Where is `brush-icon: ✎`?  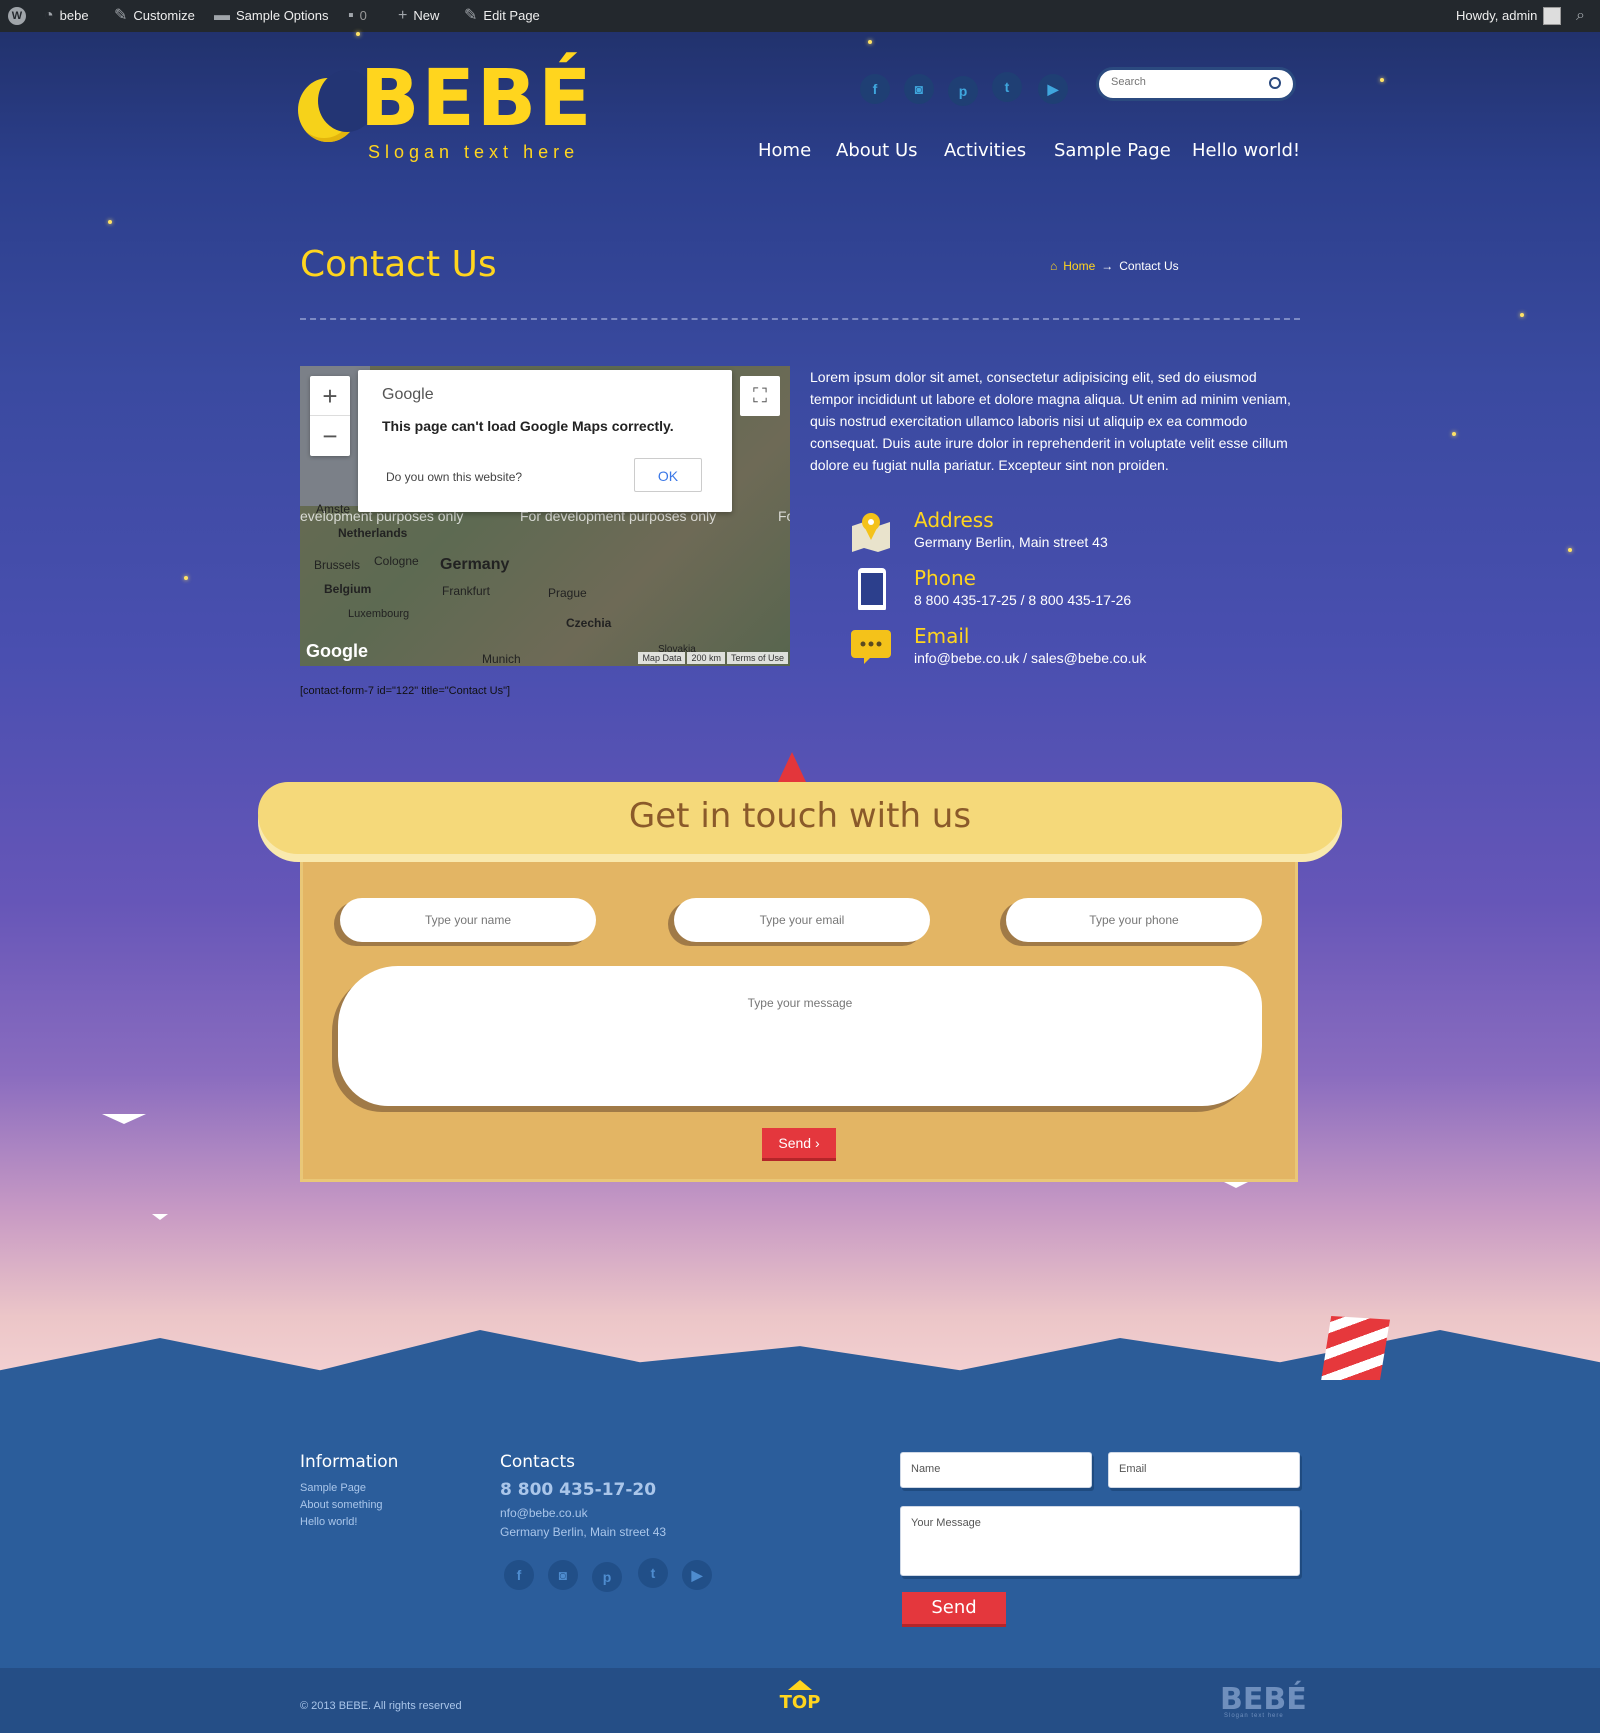
brush-icon: ✎ is located at coordinates (121, 15).